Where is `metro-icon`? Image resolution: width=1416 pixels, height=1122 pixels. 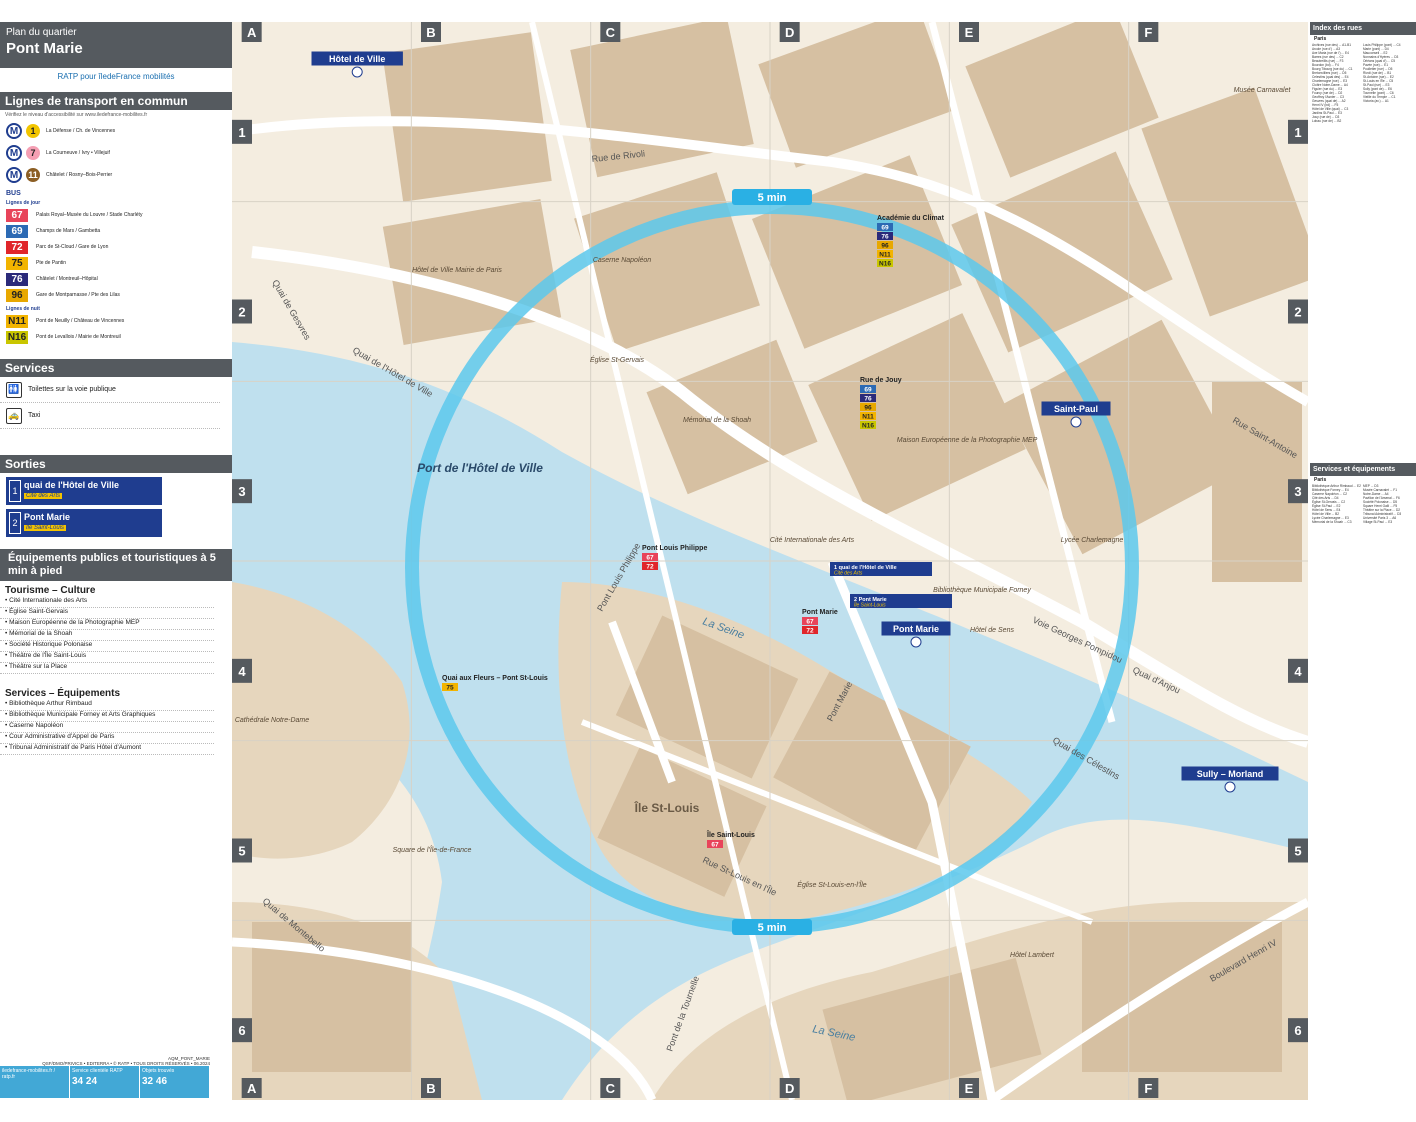
metro-icon is located at coordinates (1076, 422).